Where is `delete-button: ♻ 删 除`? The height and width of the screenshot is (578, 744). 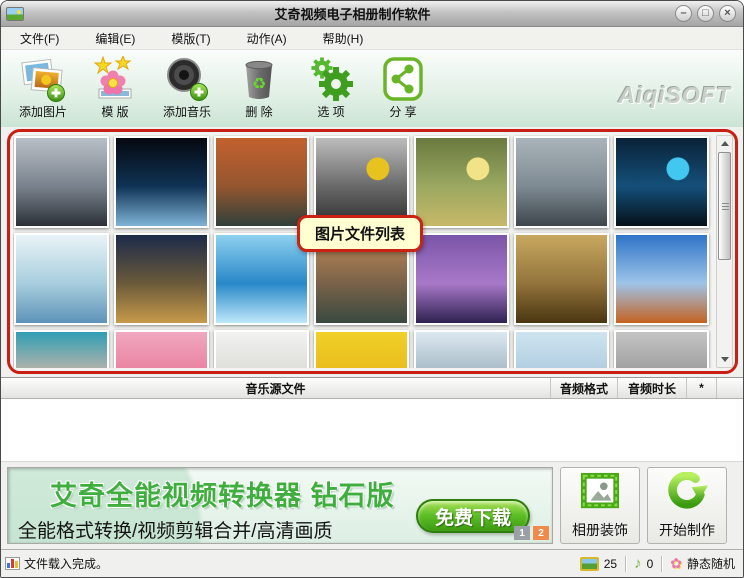
delete-button: ♻ 删 除 is located at coordinates (259, 87).